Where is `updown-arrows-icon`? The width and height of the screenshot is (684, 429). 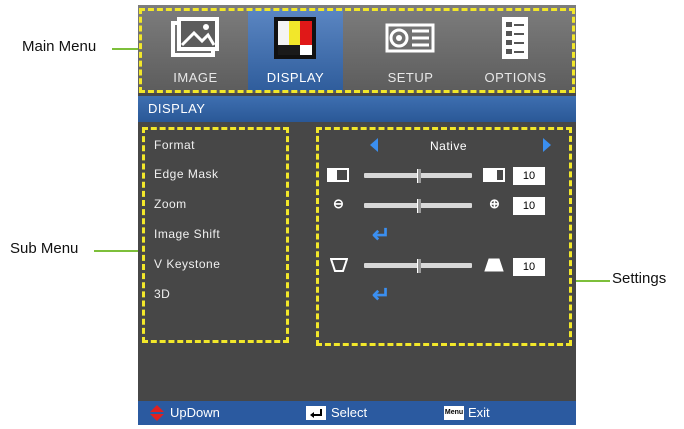
updown-arrows-icon is located at coordinates (157, 413).